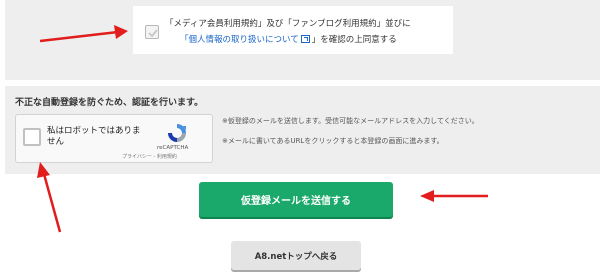 This screenshot has height=279, width=600. What do you see at coordinates (83, 34) in the screenshot?
I see `arrow-to-checkbox` at bounding box center [83, 34].